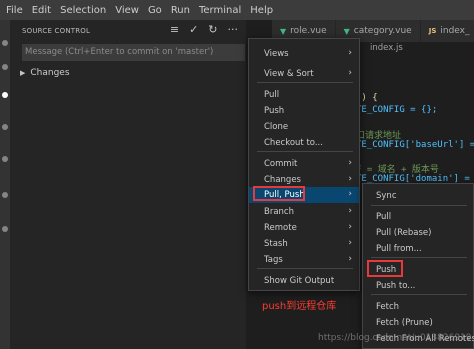 The image size is (474, 349). Describe the element at coordinates (308, 31) in the screenshot. I see `tab-label: role.vue` at that location.